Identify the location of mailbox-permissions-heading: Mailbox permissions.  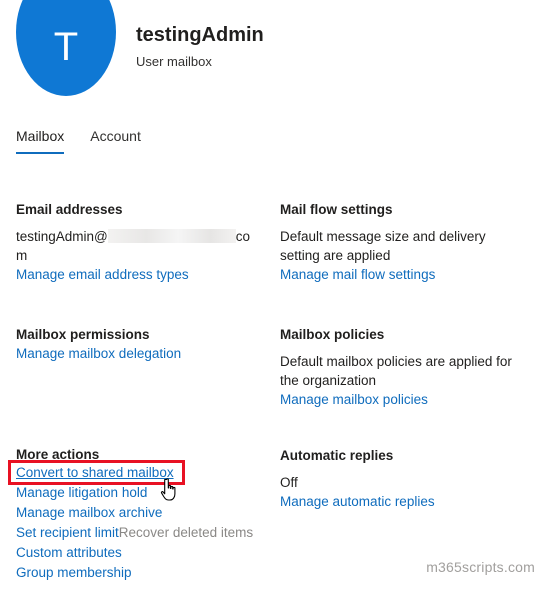
(83, 334).